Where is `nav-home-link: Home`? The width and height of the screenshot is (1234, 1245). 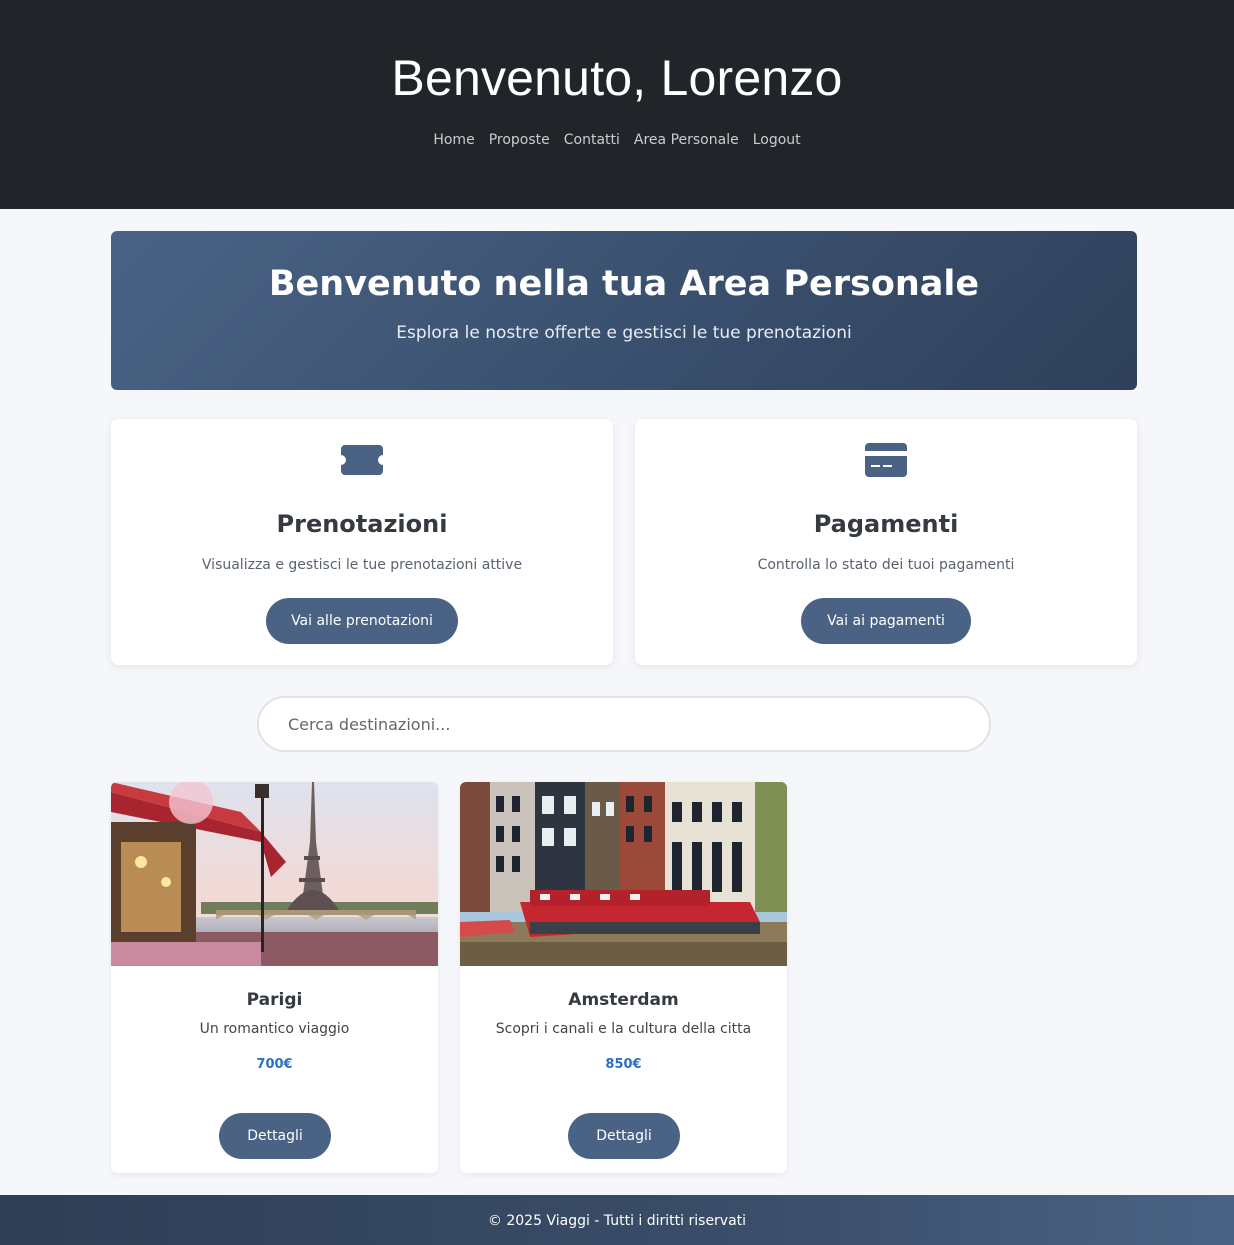 nav-home-link: Home is located at coordinates (453, 140).